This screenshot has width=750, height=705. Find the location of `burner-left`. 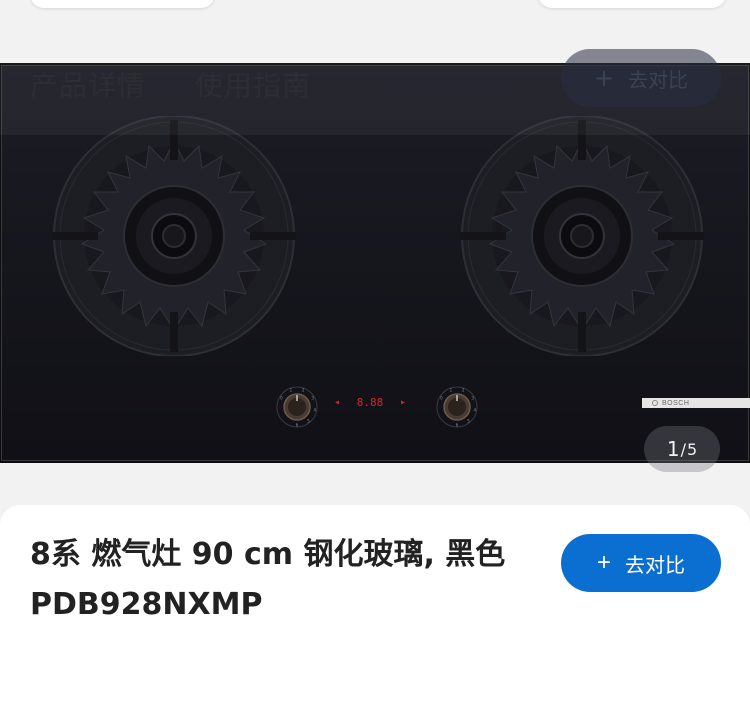

burner-left is located at coordinates (174, 236).